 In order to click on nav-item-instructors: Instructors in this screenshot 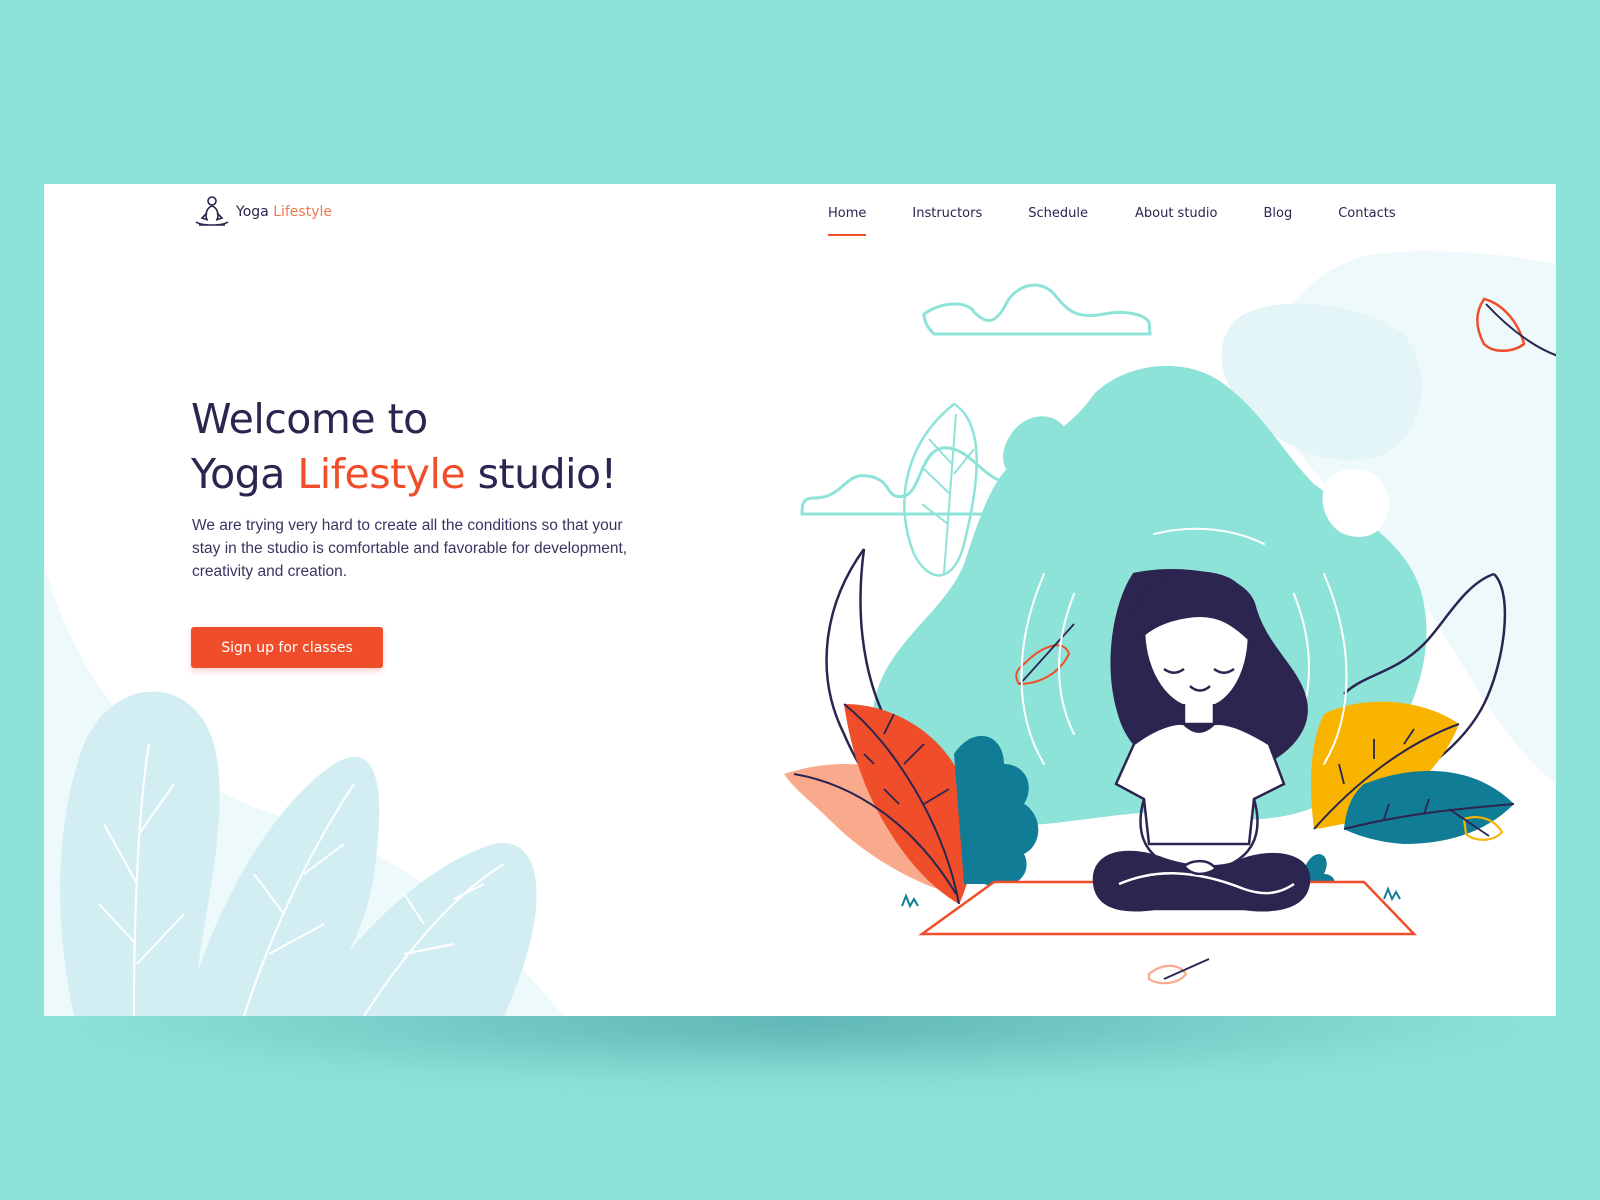, I will do `click(947, 221)`.